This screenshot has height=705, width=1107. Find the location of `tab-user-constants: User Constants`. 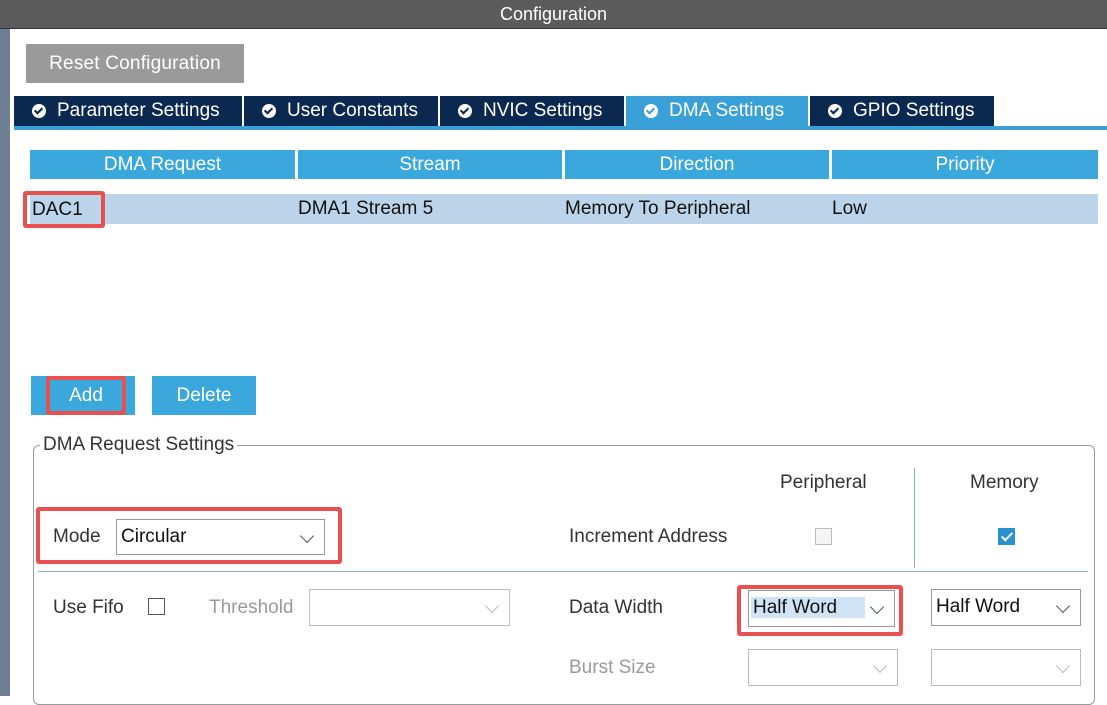

tab-user-constants: User Constants is located at coordinates (342, 111).